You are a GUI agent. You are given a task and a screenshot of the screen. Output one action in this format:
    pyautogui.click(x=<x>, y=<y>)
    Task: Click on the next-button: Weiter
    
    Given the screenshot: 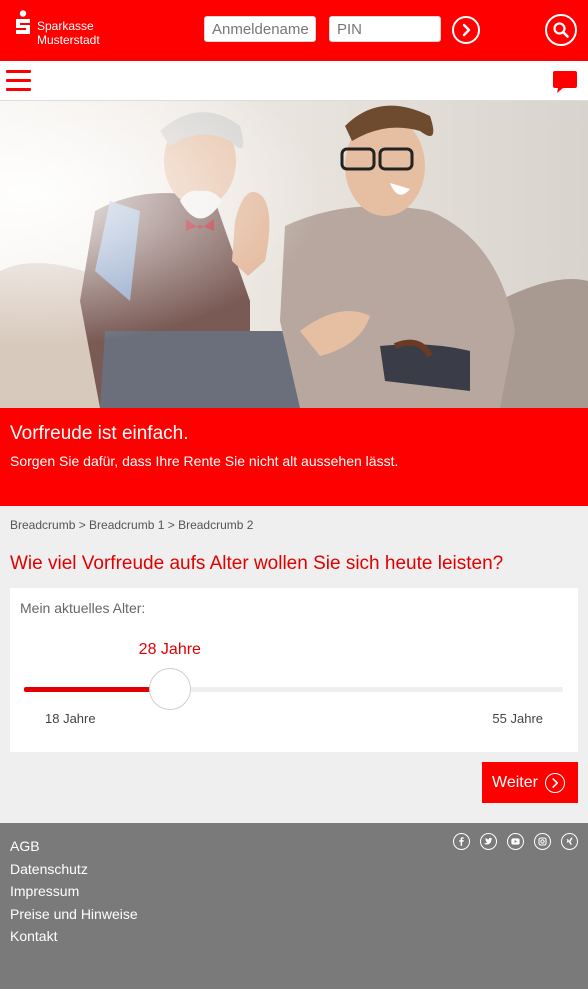 What is the action you would take?
    pyautogui.click(x=530, y=782)
    